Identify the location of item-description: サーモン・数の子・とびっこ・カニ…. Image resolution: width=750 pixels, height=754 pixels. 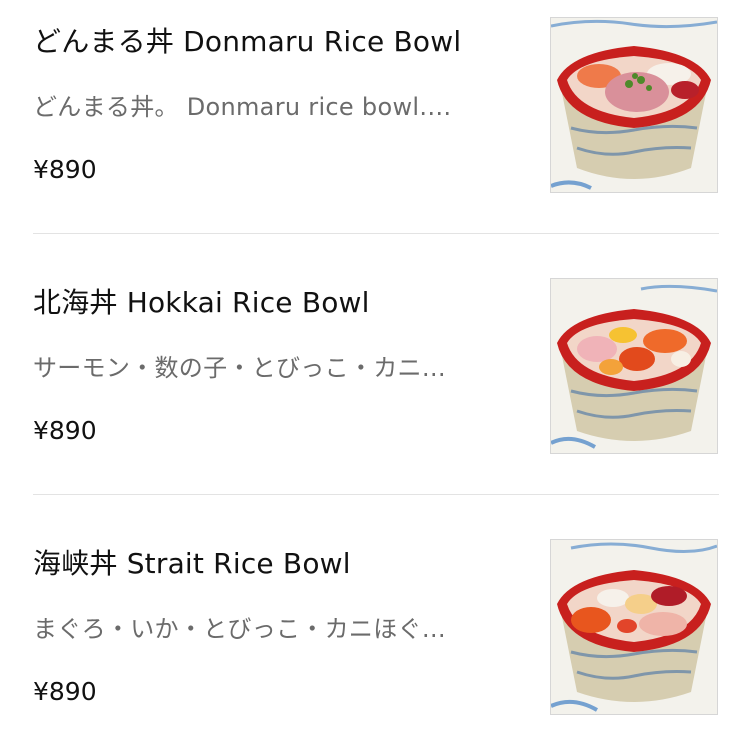
(240, 368).